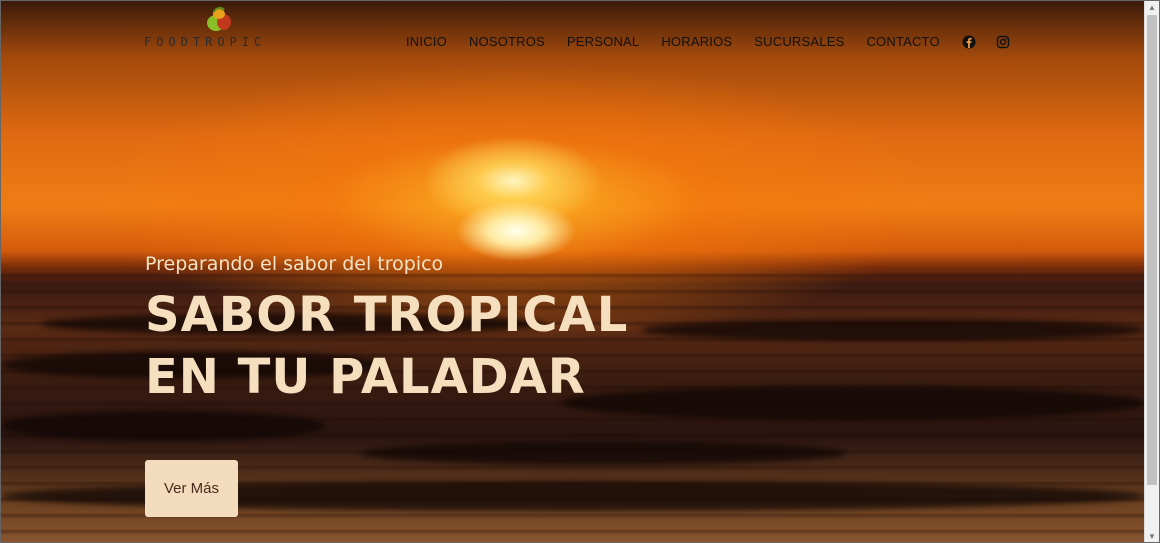 This screenshot has height=543, width=1160. What do you see at coordinates (969, 42) in the screenshot?
I see `facebook-icon` at bounding box center [969, 42].